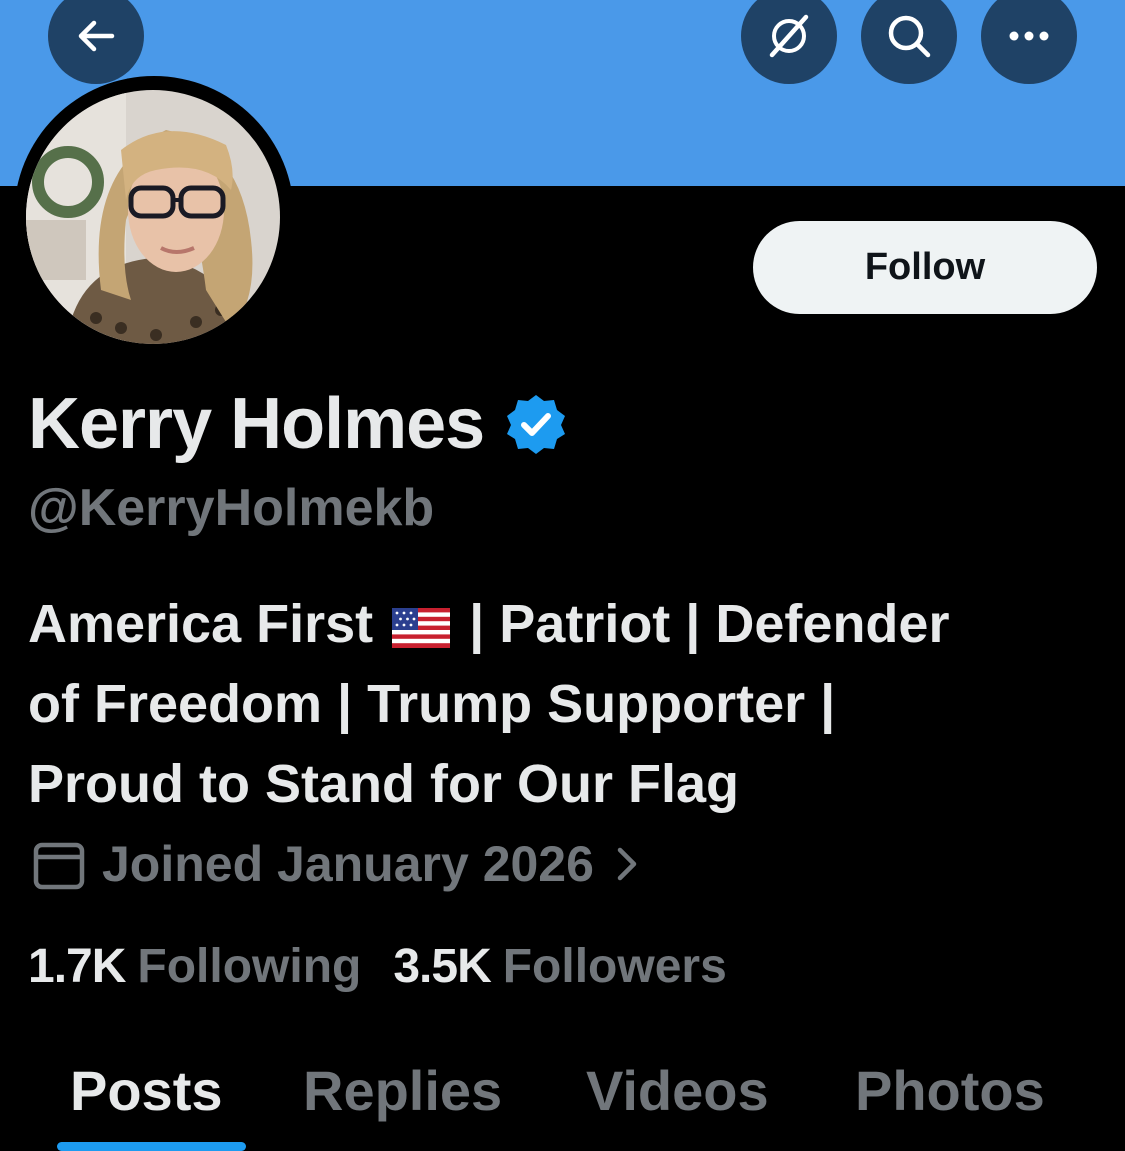 The width and height of the screenshot is (1125, 1151). What do you see at coordinates (925, 267) in the screenshot?
I see `follow-button: Follow` at bounding box center [925, 267].